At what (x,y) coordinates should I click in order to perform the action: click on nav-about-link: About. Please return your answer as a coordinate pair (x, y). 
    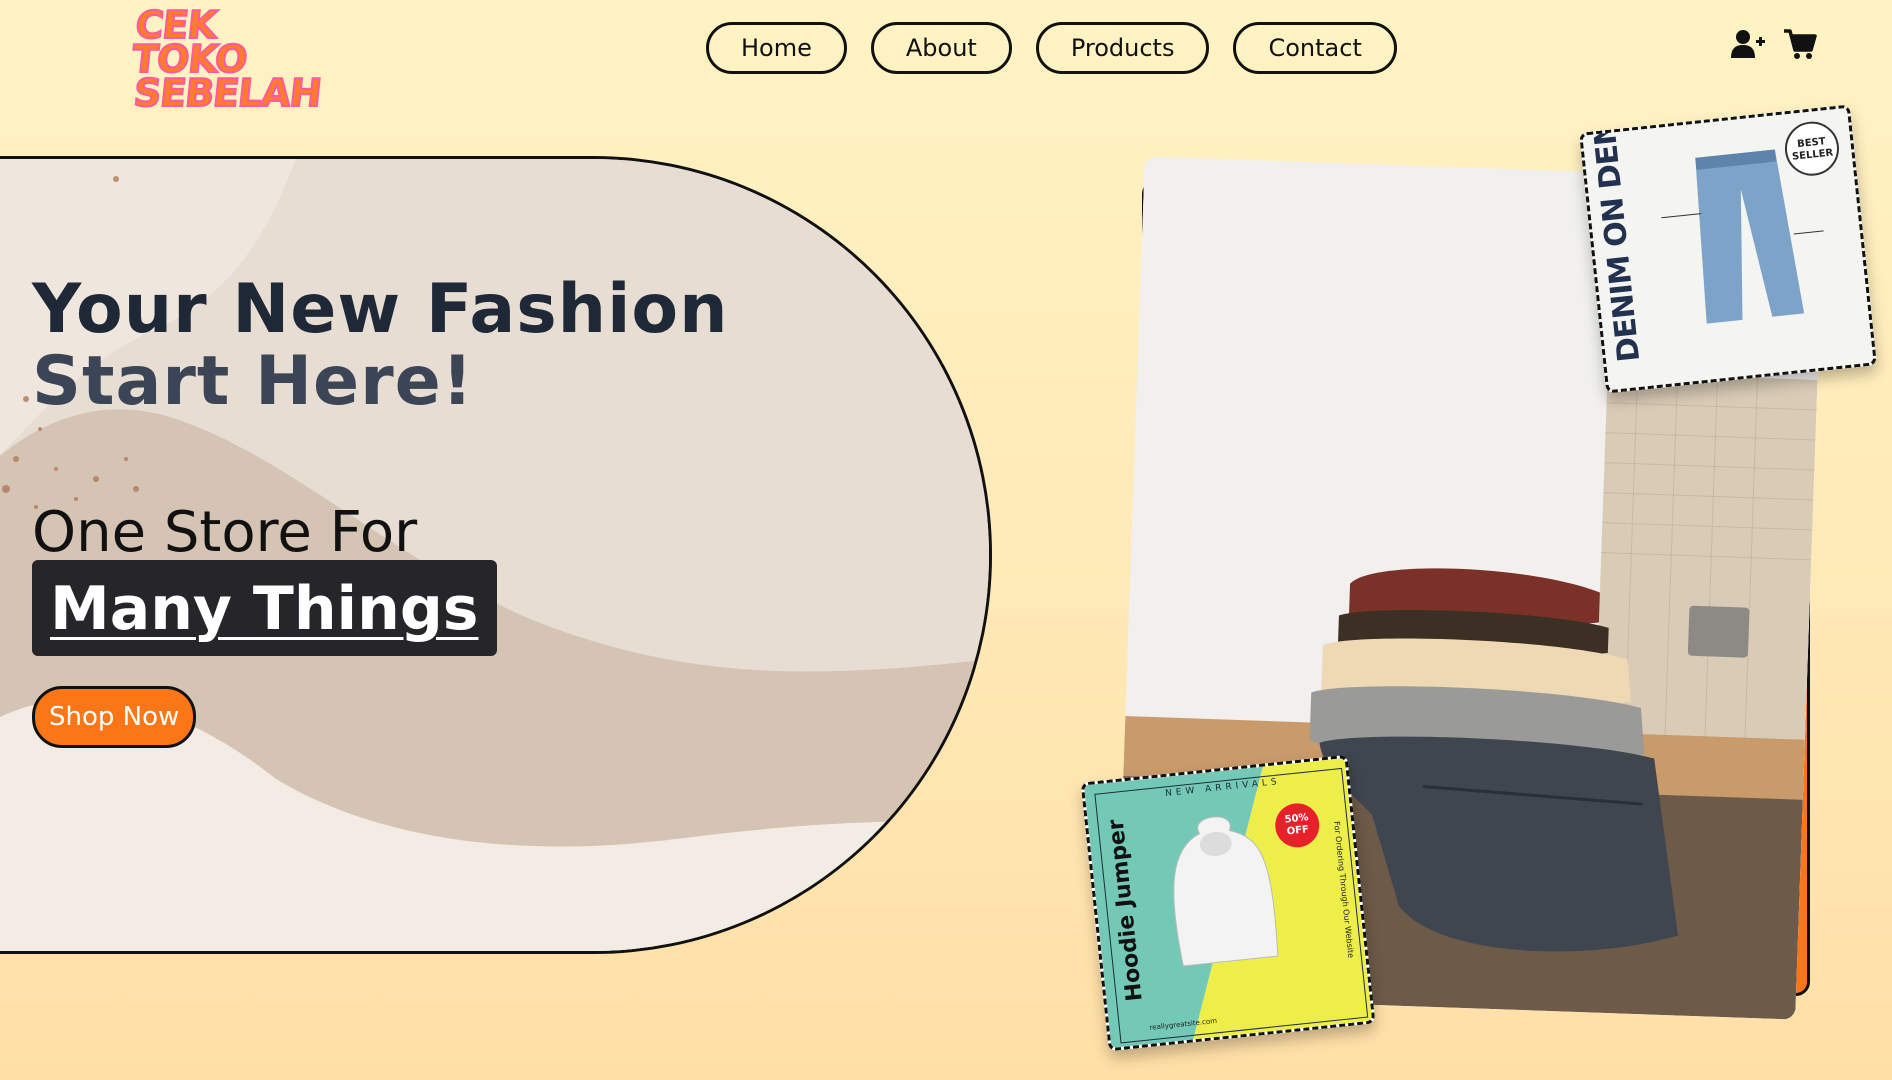
    Looking at the image, I should click on (941, 48).